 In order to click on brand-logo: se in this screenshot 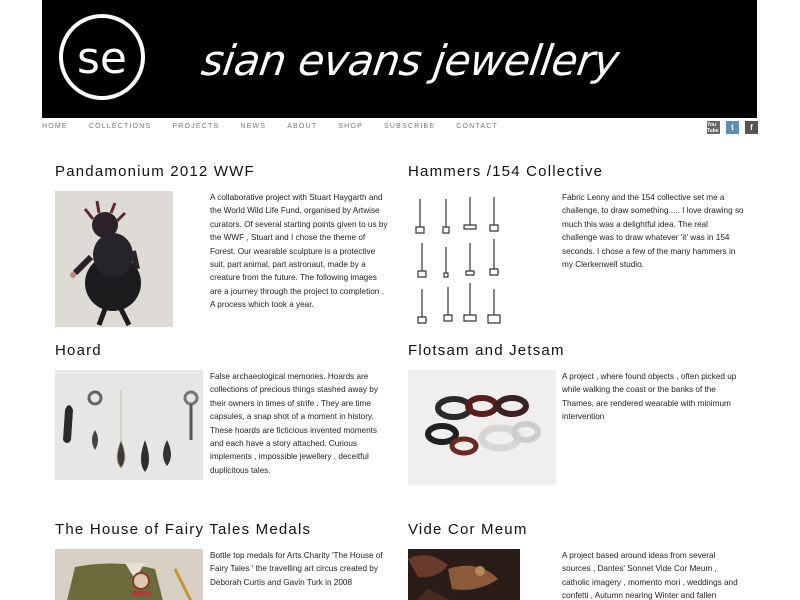, I will do `click(102, 57)`.